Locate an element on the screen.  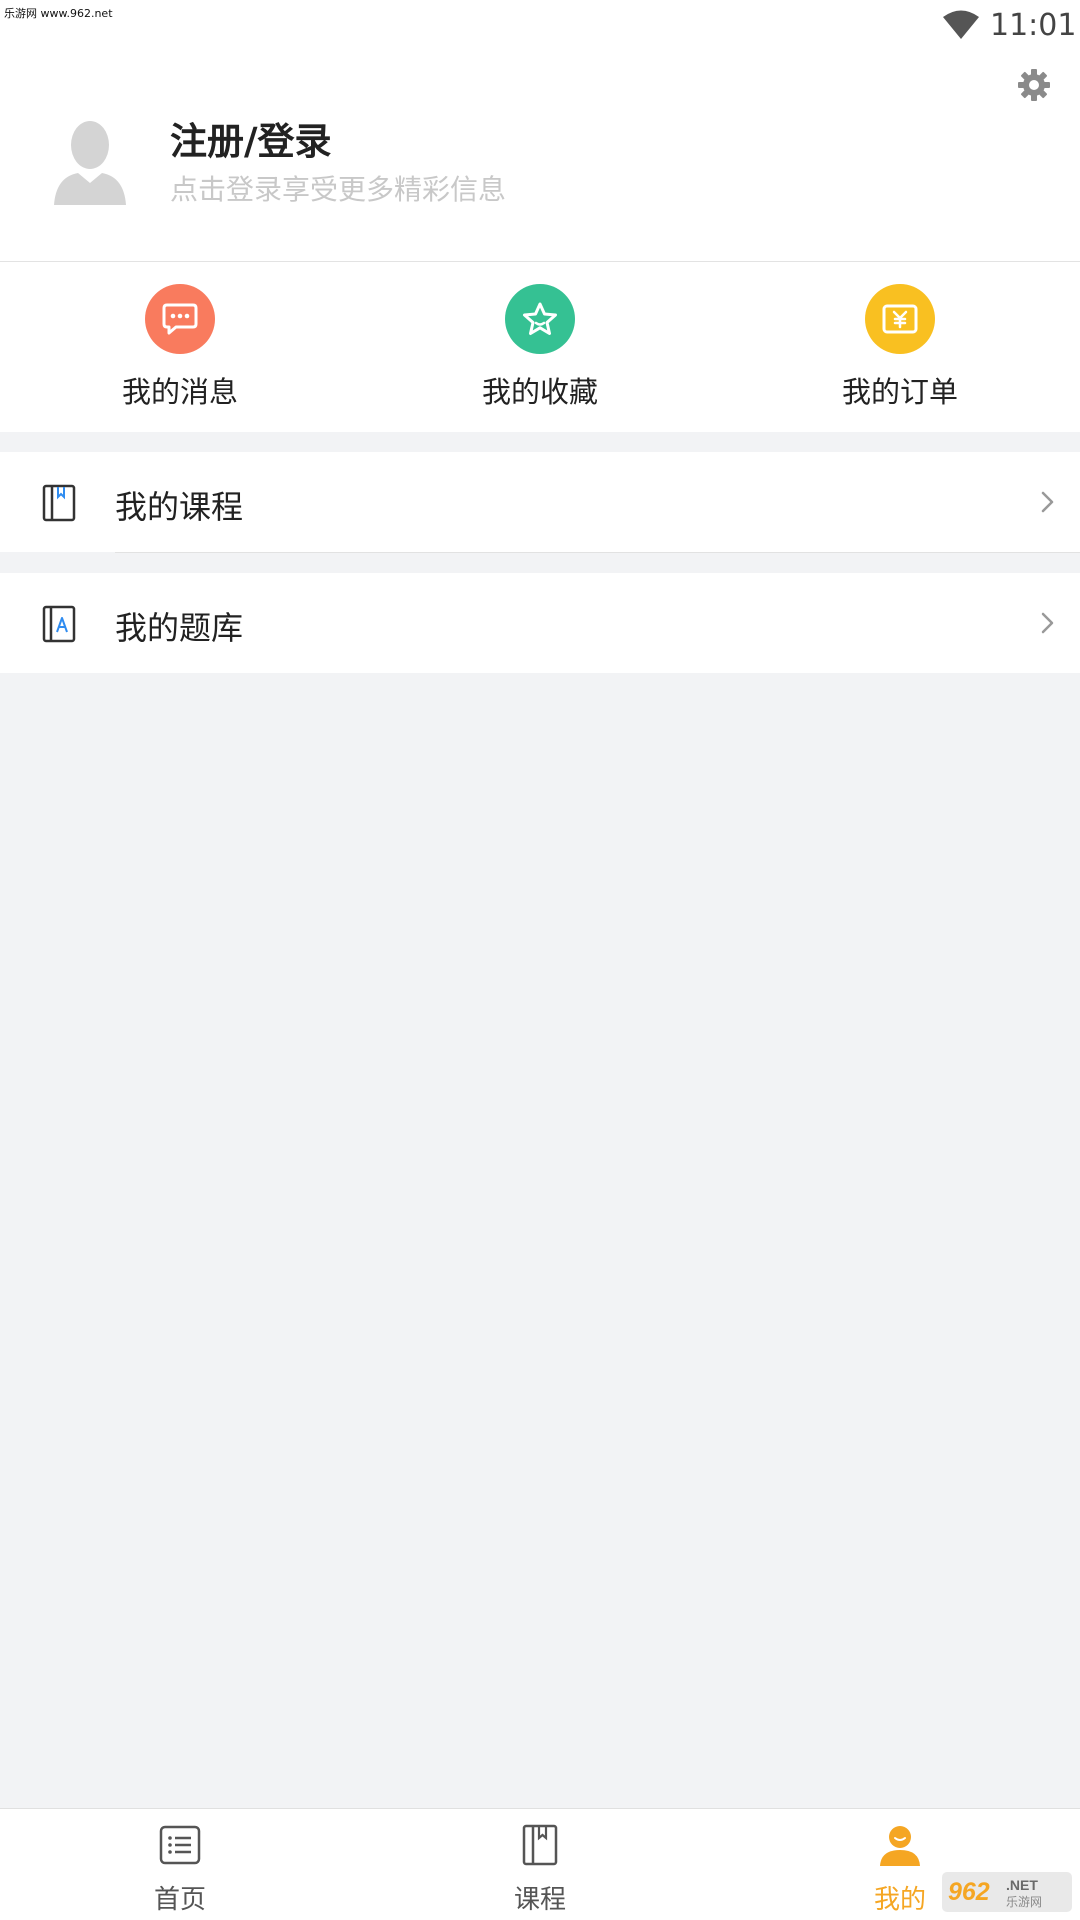
avatar-placeholder-icon is located at coordinates (90, 163).